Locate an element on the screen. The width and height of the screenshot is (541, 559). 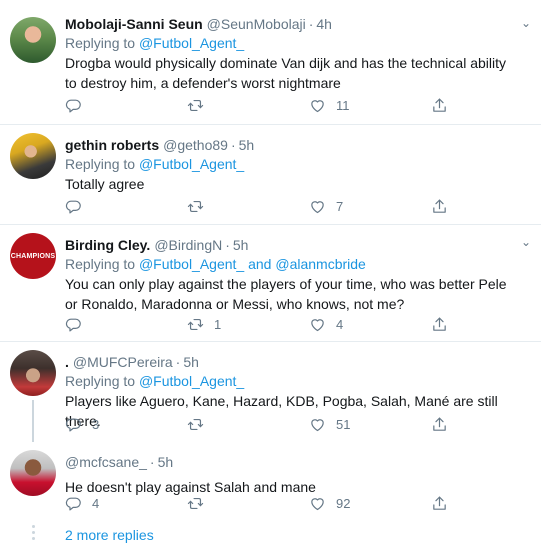
replying-conjunction: and is located at coordinates (260, 264).